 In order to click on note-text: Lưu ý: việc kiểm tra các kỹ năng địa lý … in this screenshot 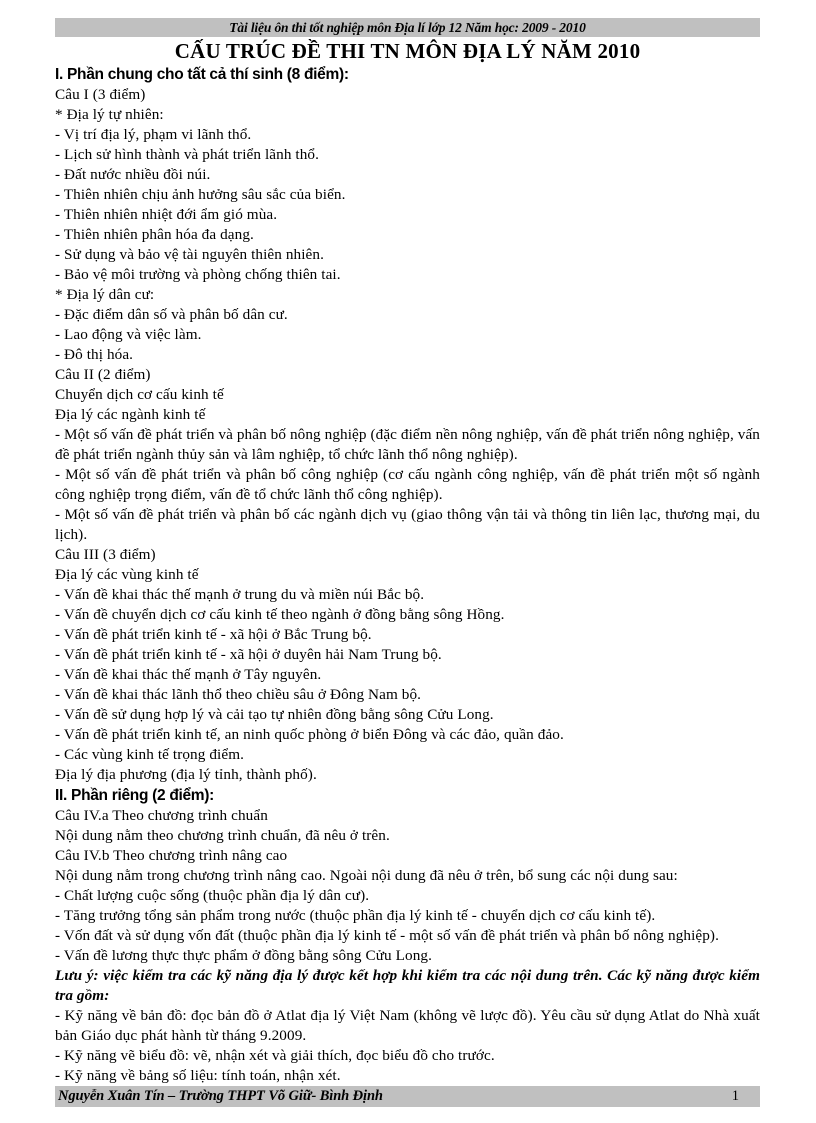, I will do `click(407, 985)`.